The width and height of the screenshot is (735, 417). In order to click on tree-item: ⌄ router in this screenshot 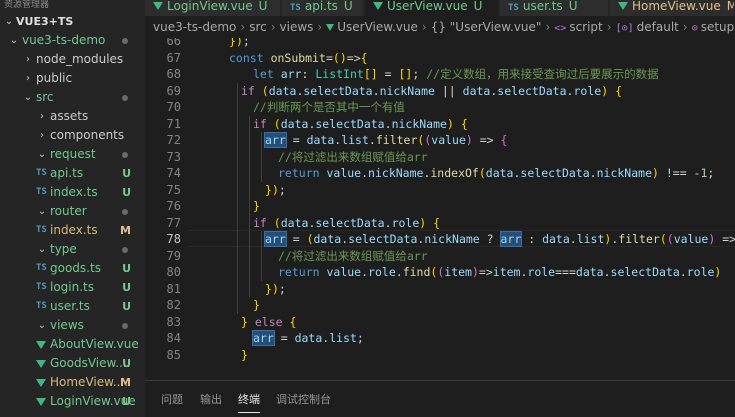, I will do `click(72, 211)`.